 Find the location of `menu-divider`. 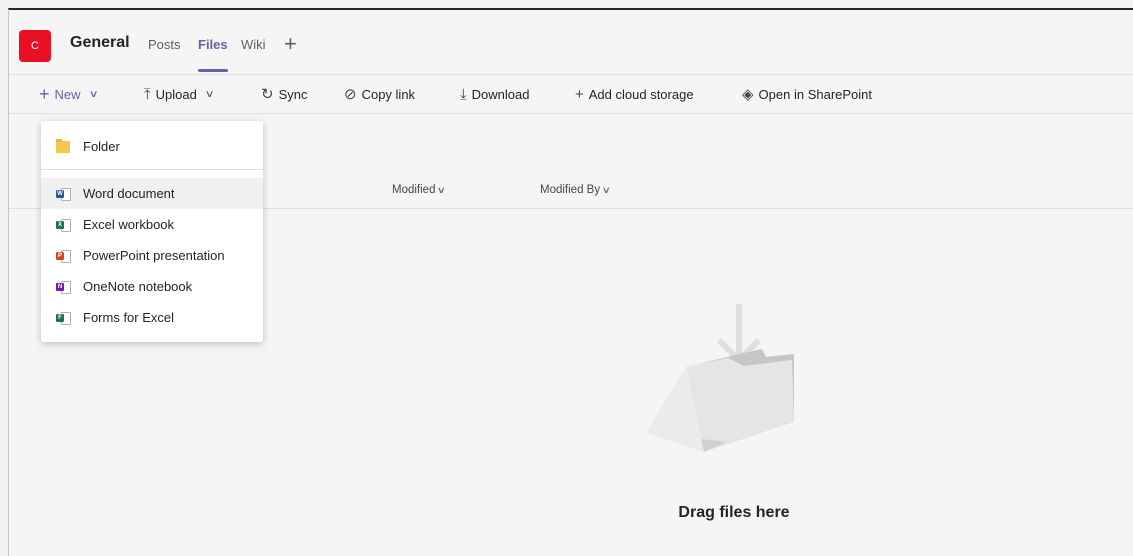

menu-divider is located at coordinates (152, 169).